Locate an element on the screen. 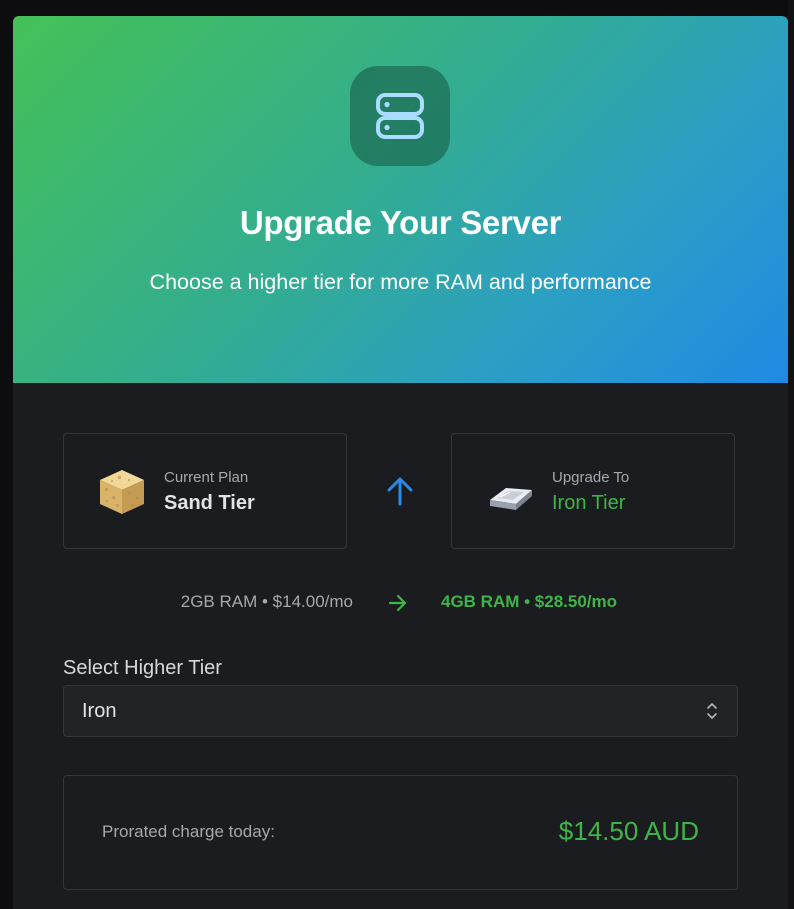 This screenshot has width=794, height=909. prorated-charge-label: Prorated charge today: is located at coordinates (188, 831).